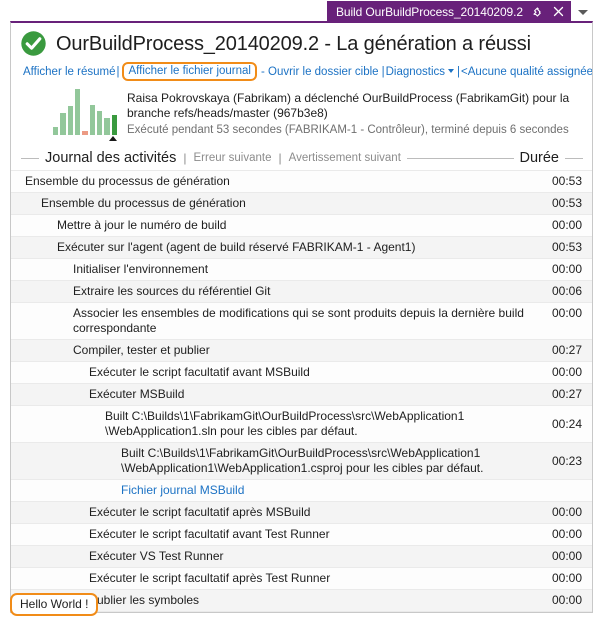 This screenshot has width=600, height=620. I want to click on log-row-link: Fichier journal MSBuild, so click(279, 490).